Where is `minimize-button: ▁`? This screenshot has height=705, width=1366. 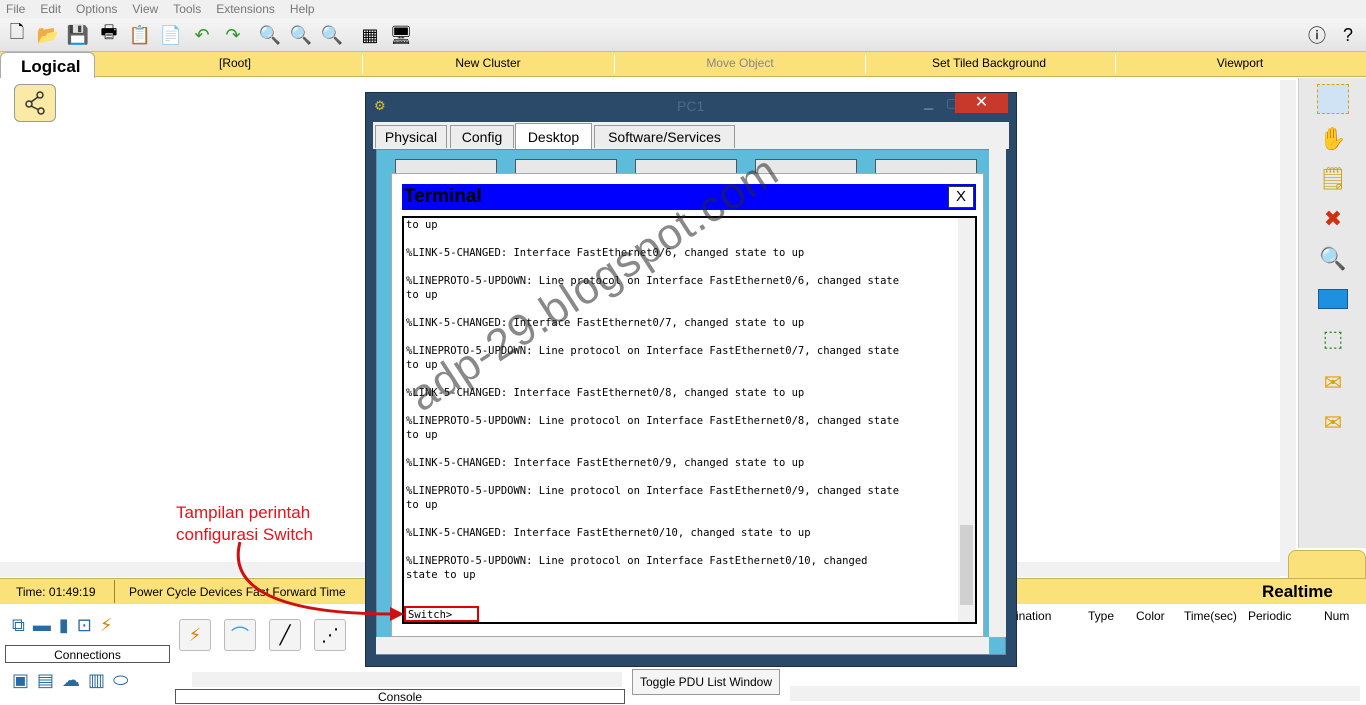
minimize-button: ▁ is located at coordinates (928, 103).